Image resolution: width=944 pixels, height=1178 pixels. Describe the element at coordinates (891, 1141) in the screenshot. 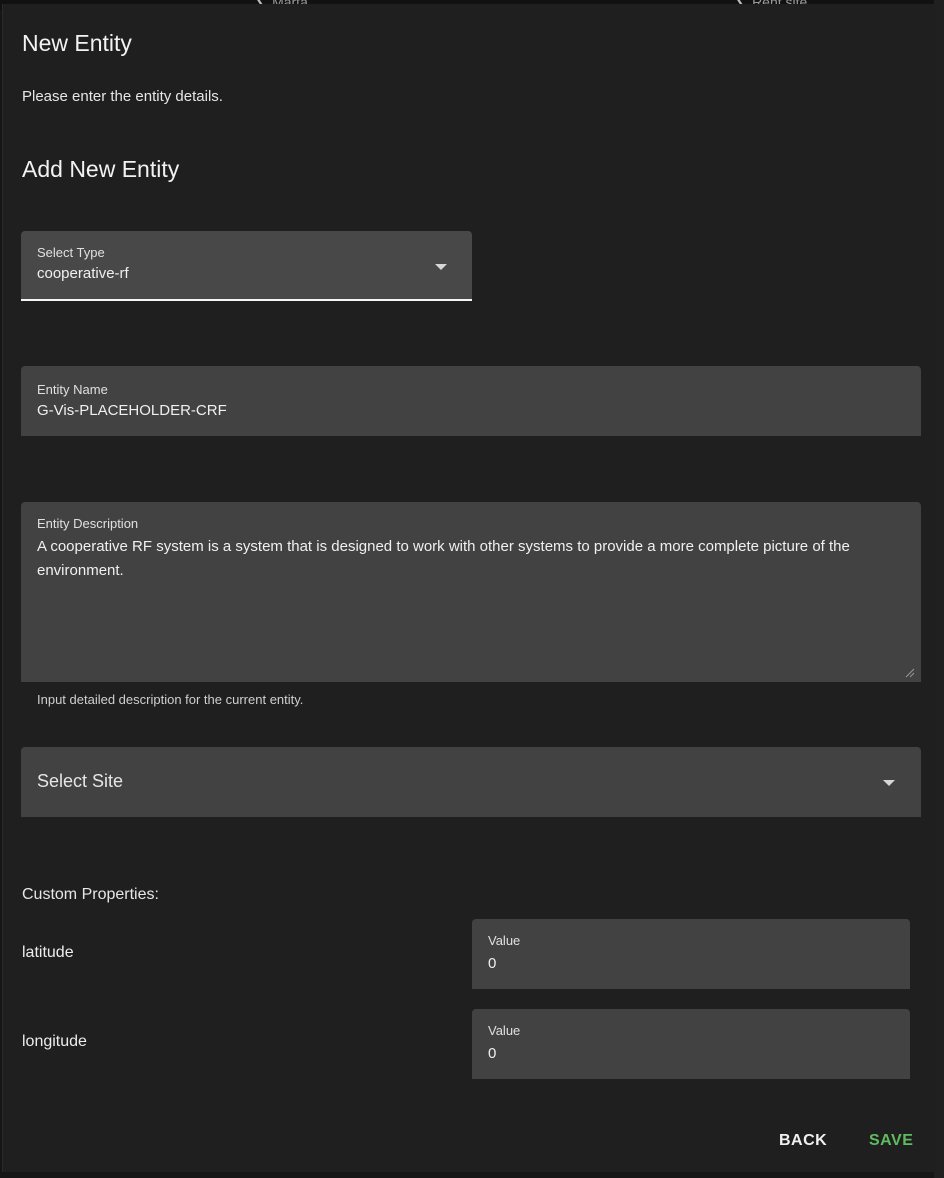

I see `save-button: SAVE` at that location.